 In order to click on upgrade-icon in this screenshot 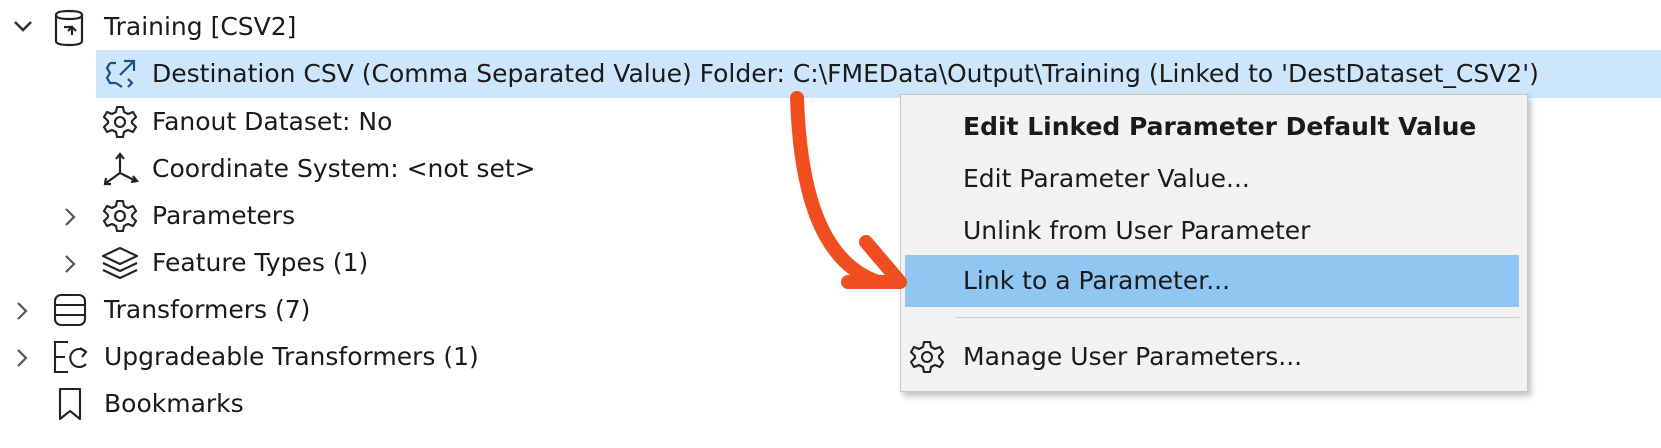, I will do `click(72, 357)`.